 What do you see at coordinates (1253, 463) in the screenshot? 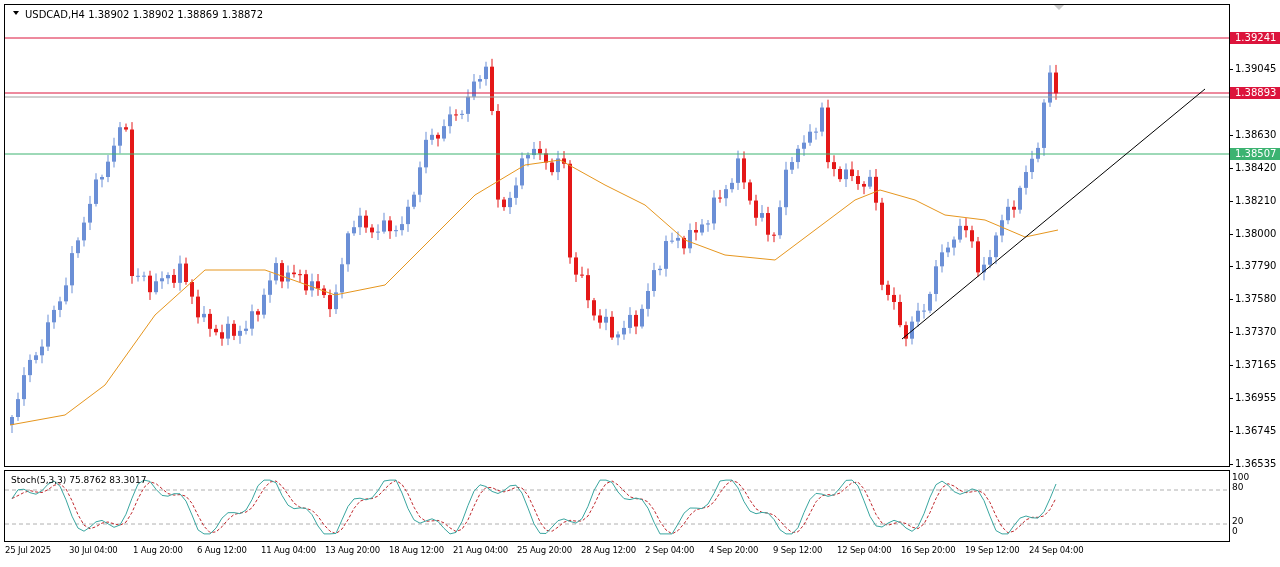
I see `price-tick: 1.36535` at bounding box center [1253, 463].